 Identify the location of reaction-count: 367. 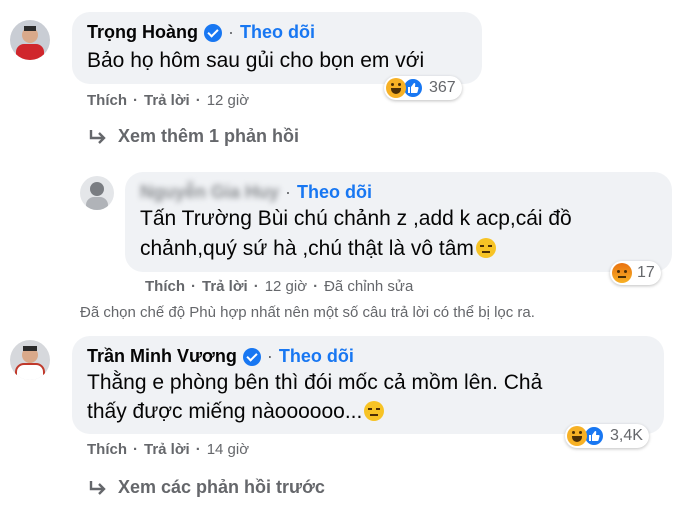
(442, 87).